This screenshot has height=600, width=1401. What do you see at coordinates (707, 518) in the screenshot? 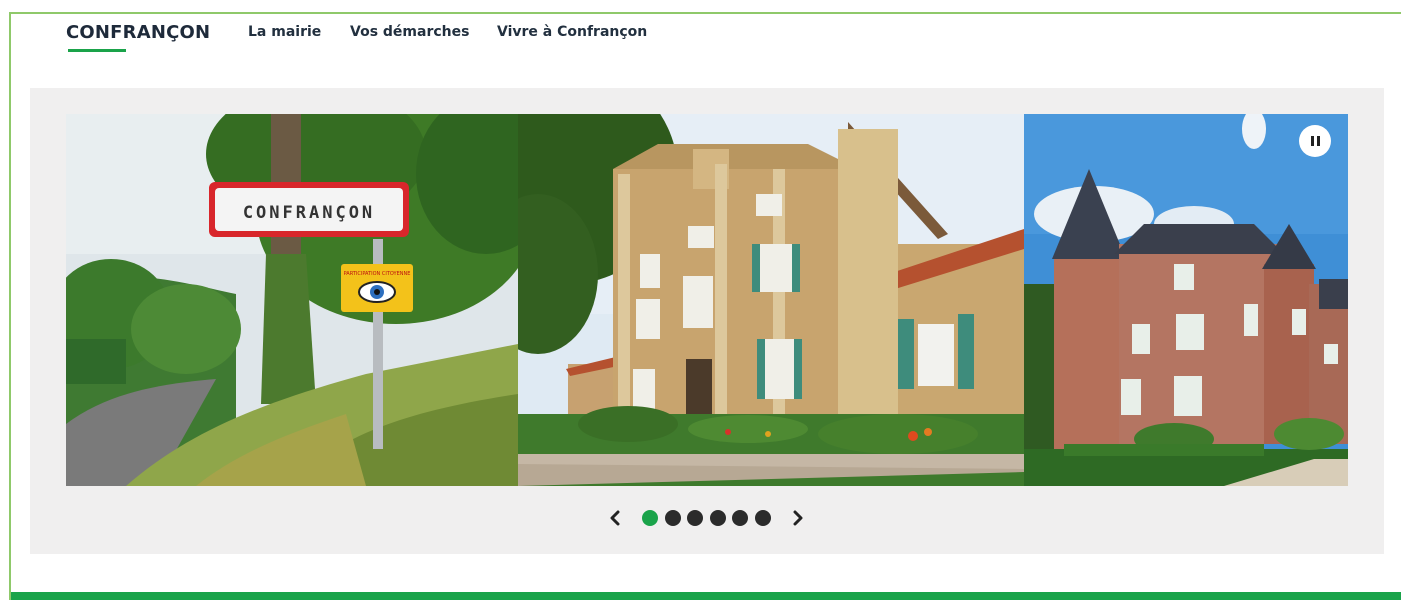
I see `carousel-controls` at bounding box center [707, 518].